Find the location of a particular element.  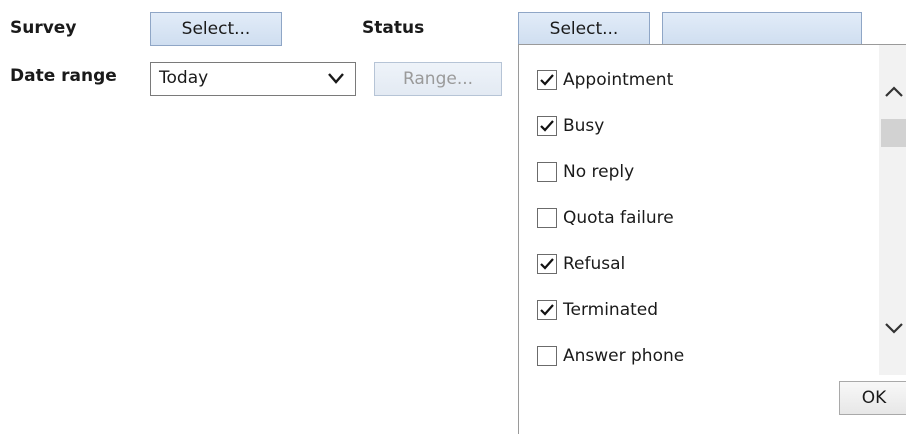

status-option-label: Terminated is located at coordinates (611, 310).